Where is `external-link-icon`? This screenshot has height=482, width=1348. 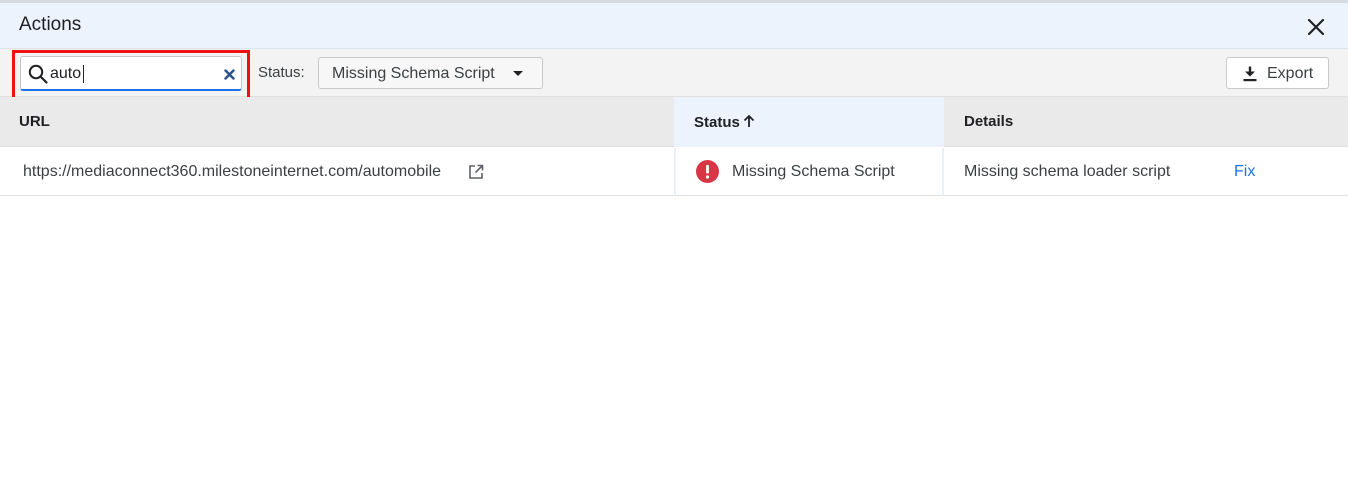 external-link-icon is located at coordinates (476, 172).